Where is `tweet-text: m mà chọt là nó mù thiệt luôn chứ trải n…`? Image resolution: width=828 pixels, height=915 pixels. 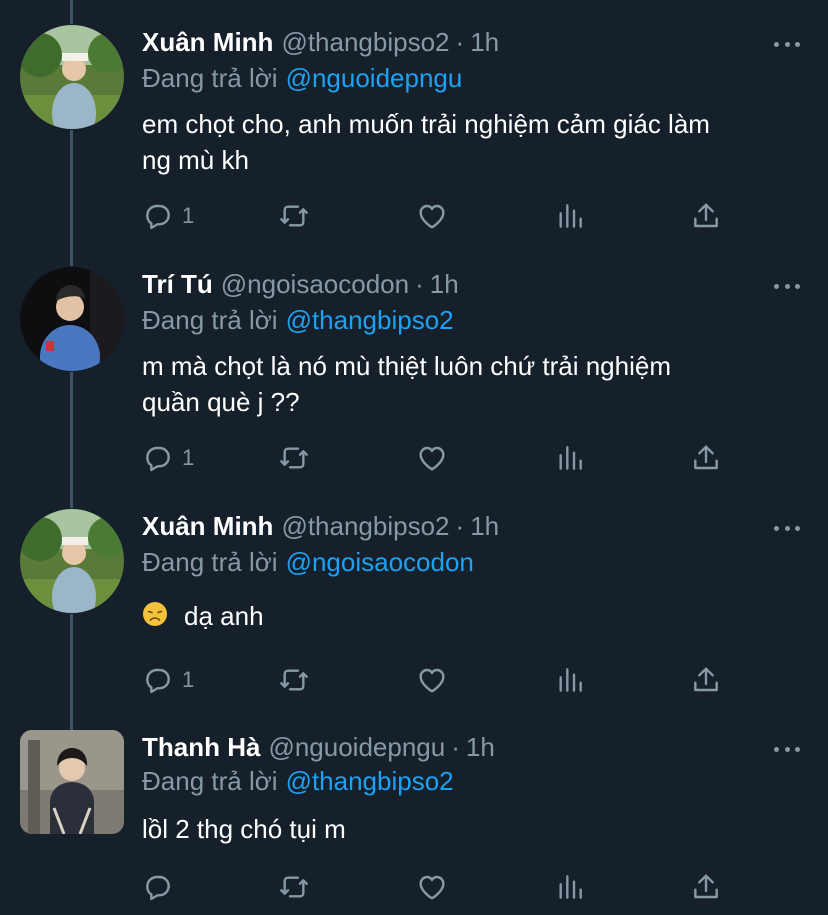 tweet-text: m mà chọt là nó mù thiệt luôn chứ trải n… is located at coordinates (472, 384).